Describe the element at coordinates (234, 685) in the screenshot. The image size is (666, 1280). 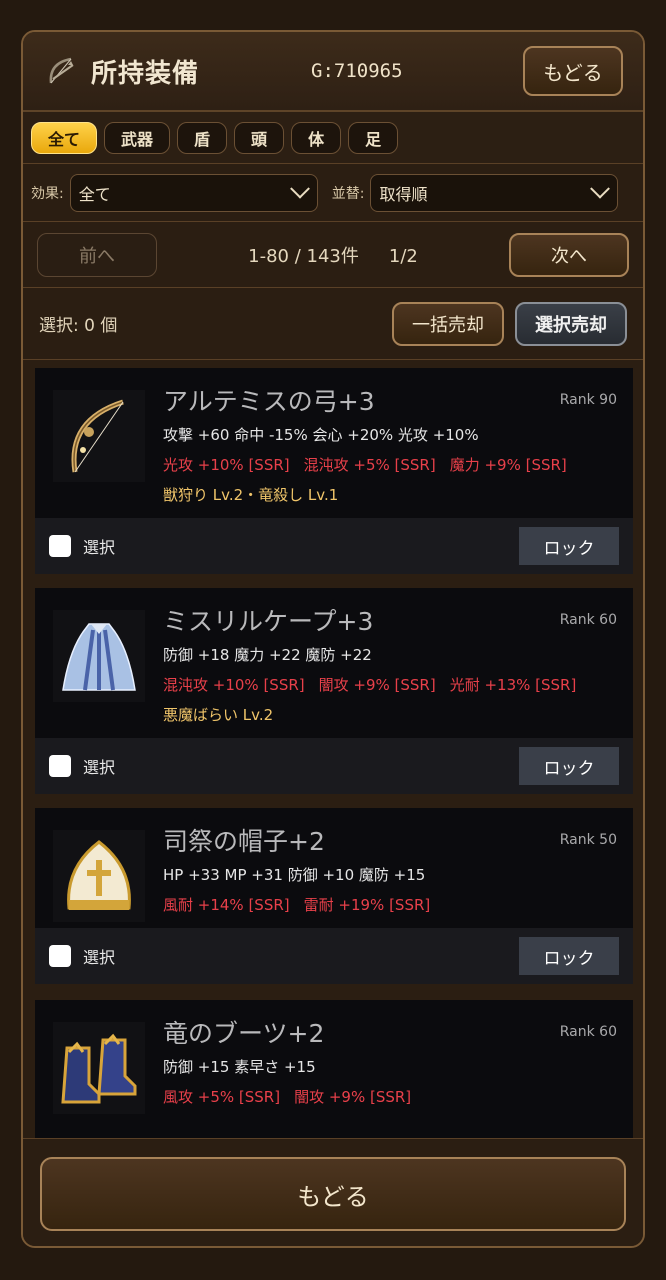
I see `sub-stat: 混沌攻 +10% [SSR]` at that location.